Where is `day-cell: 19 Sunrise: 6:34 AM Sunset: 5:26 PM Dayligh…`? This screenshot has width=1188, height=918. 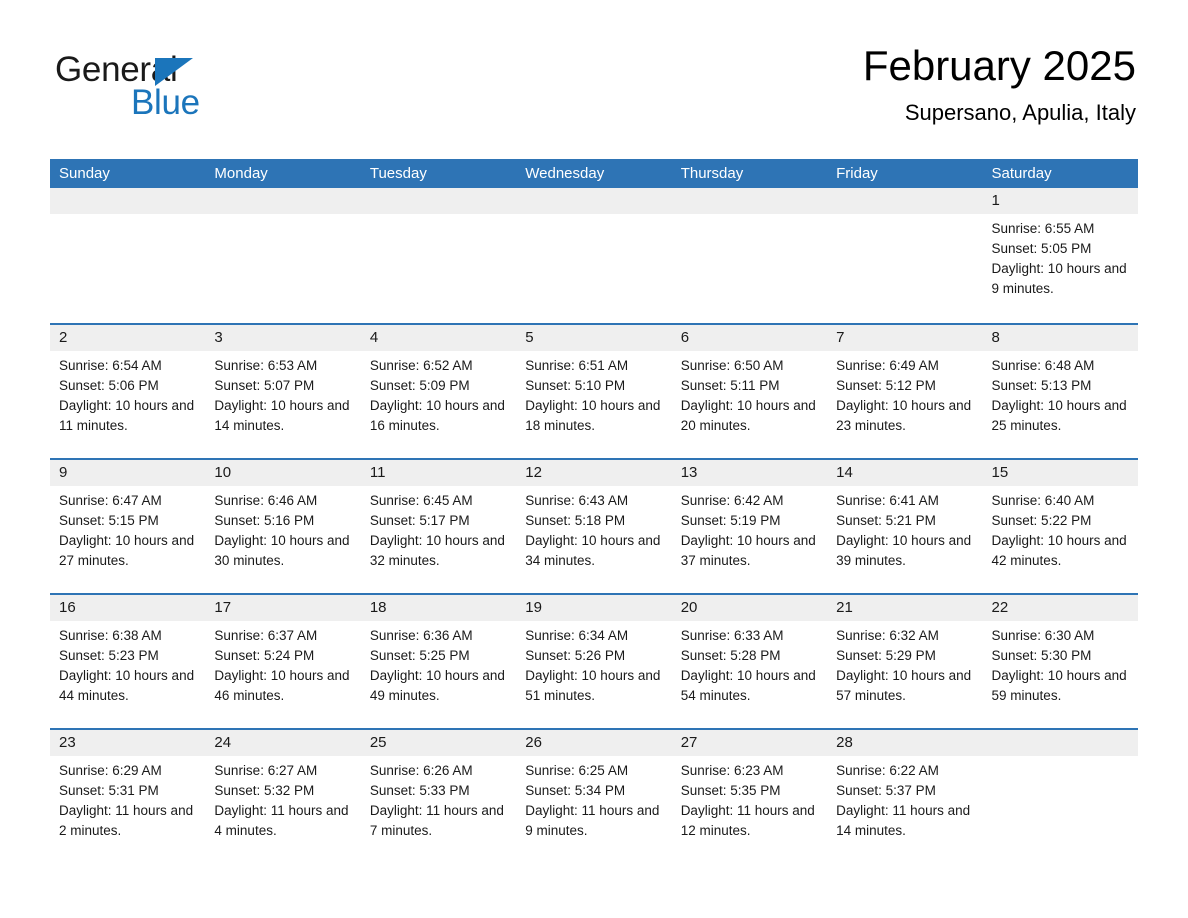 day-cell: 19 Sunrise: 6:34 AM Sunset: 5:26 PM Dayligh… is located at coordinates (594, 661).